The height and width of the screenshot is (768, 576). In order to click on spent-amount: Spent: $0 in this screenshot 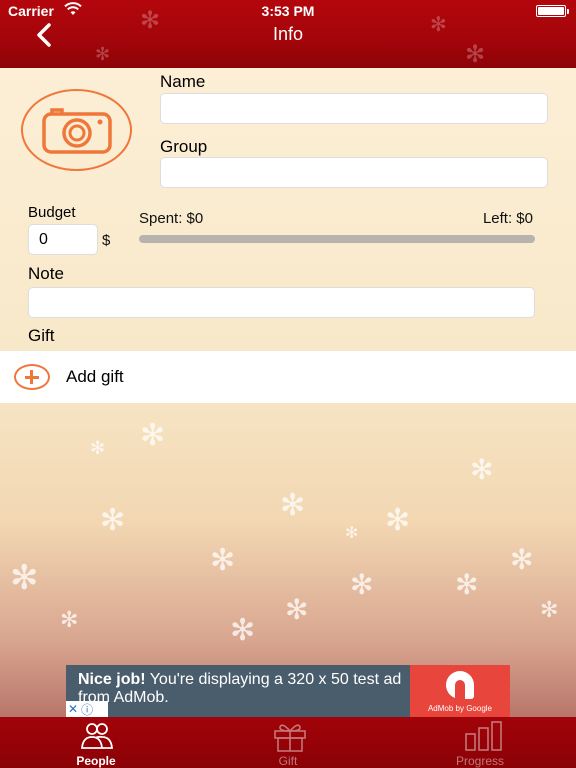, I will do `click(171, 218)`.